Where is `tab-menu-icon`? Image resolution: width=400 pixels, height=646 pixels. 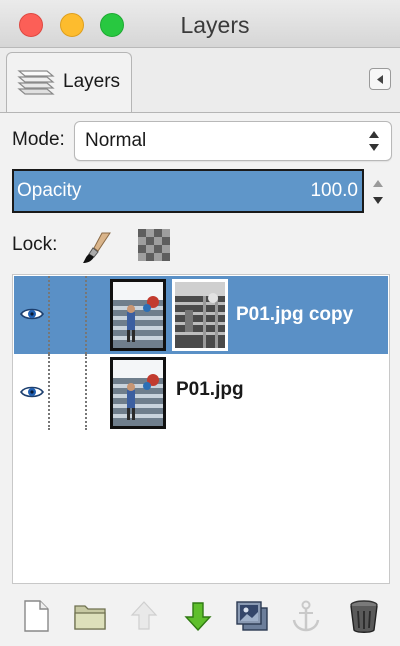 tab-menu-icon is located at coordinates (380, 79).